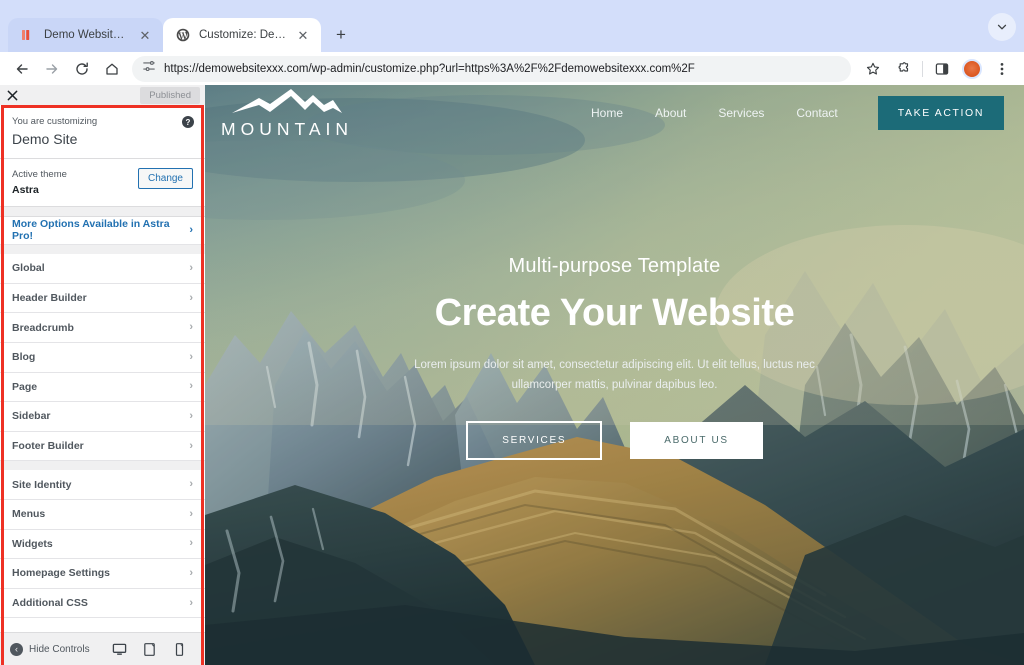 The image size is (1024, 665). Describe the element at coordinates (102, 183) in the screenshot. I see `active-theme-row: Active theme Astra Change` at that location.